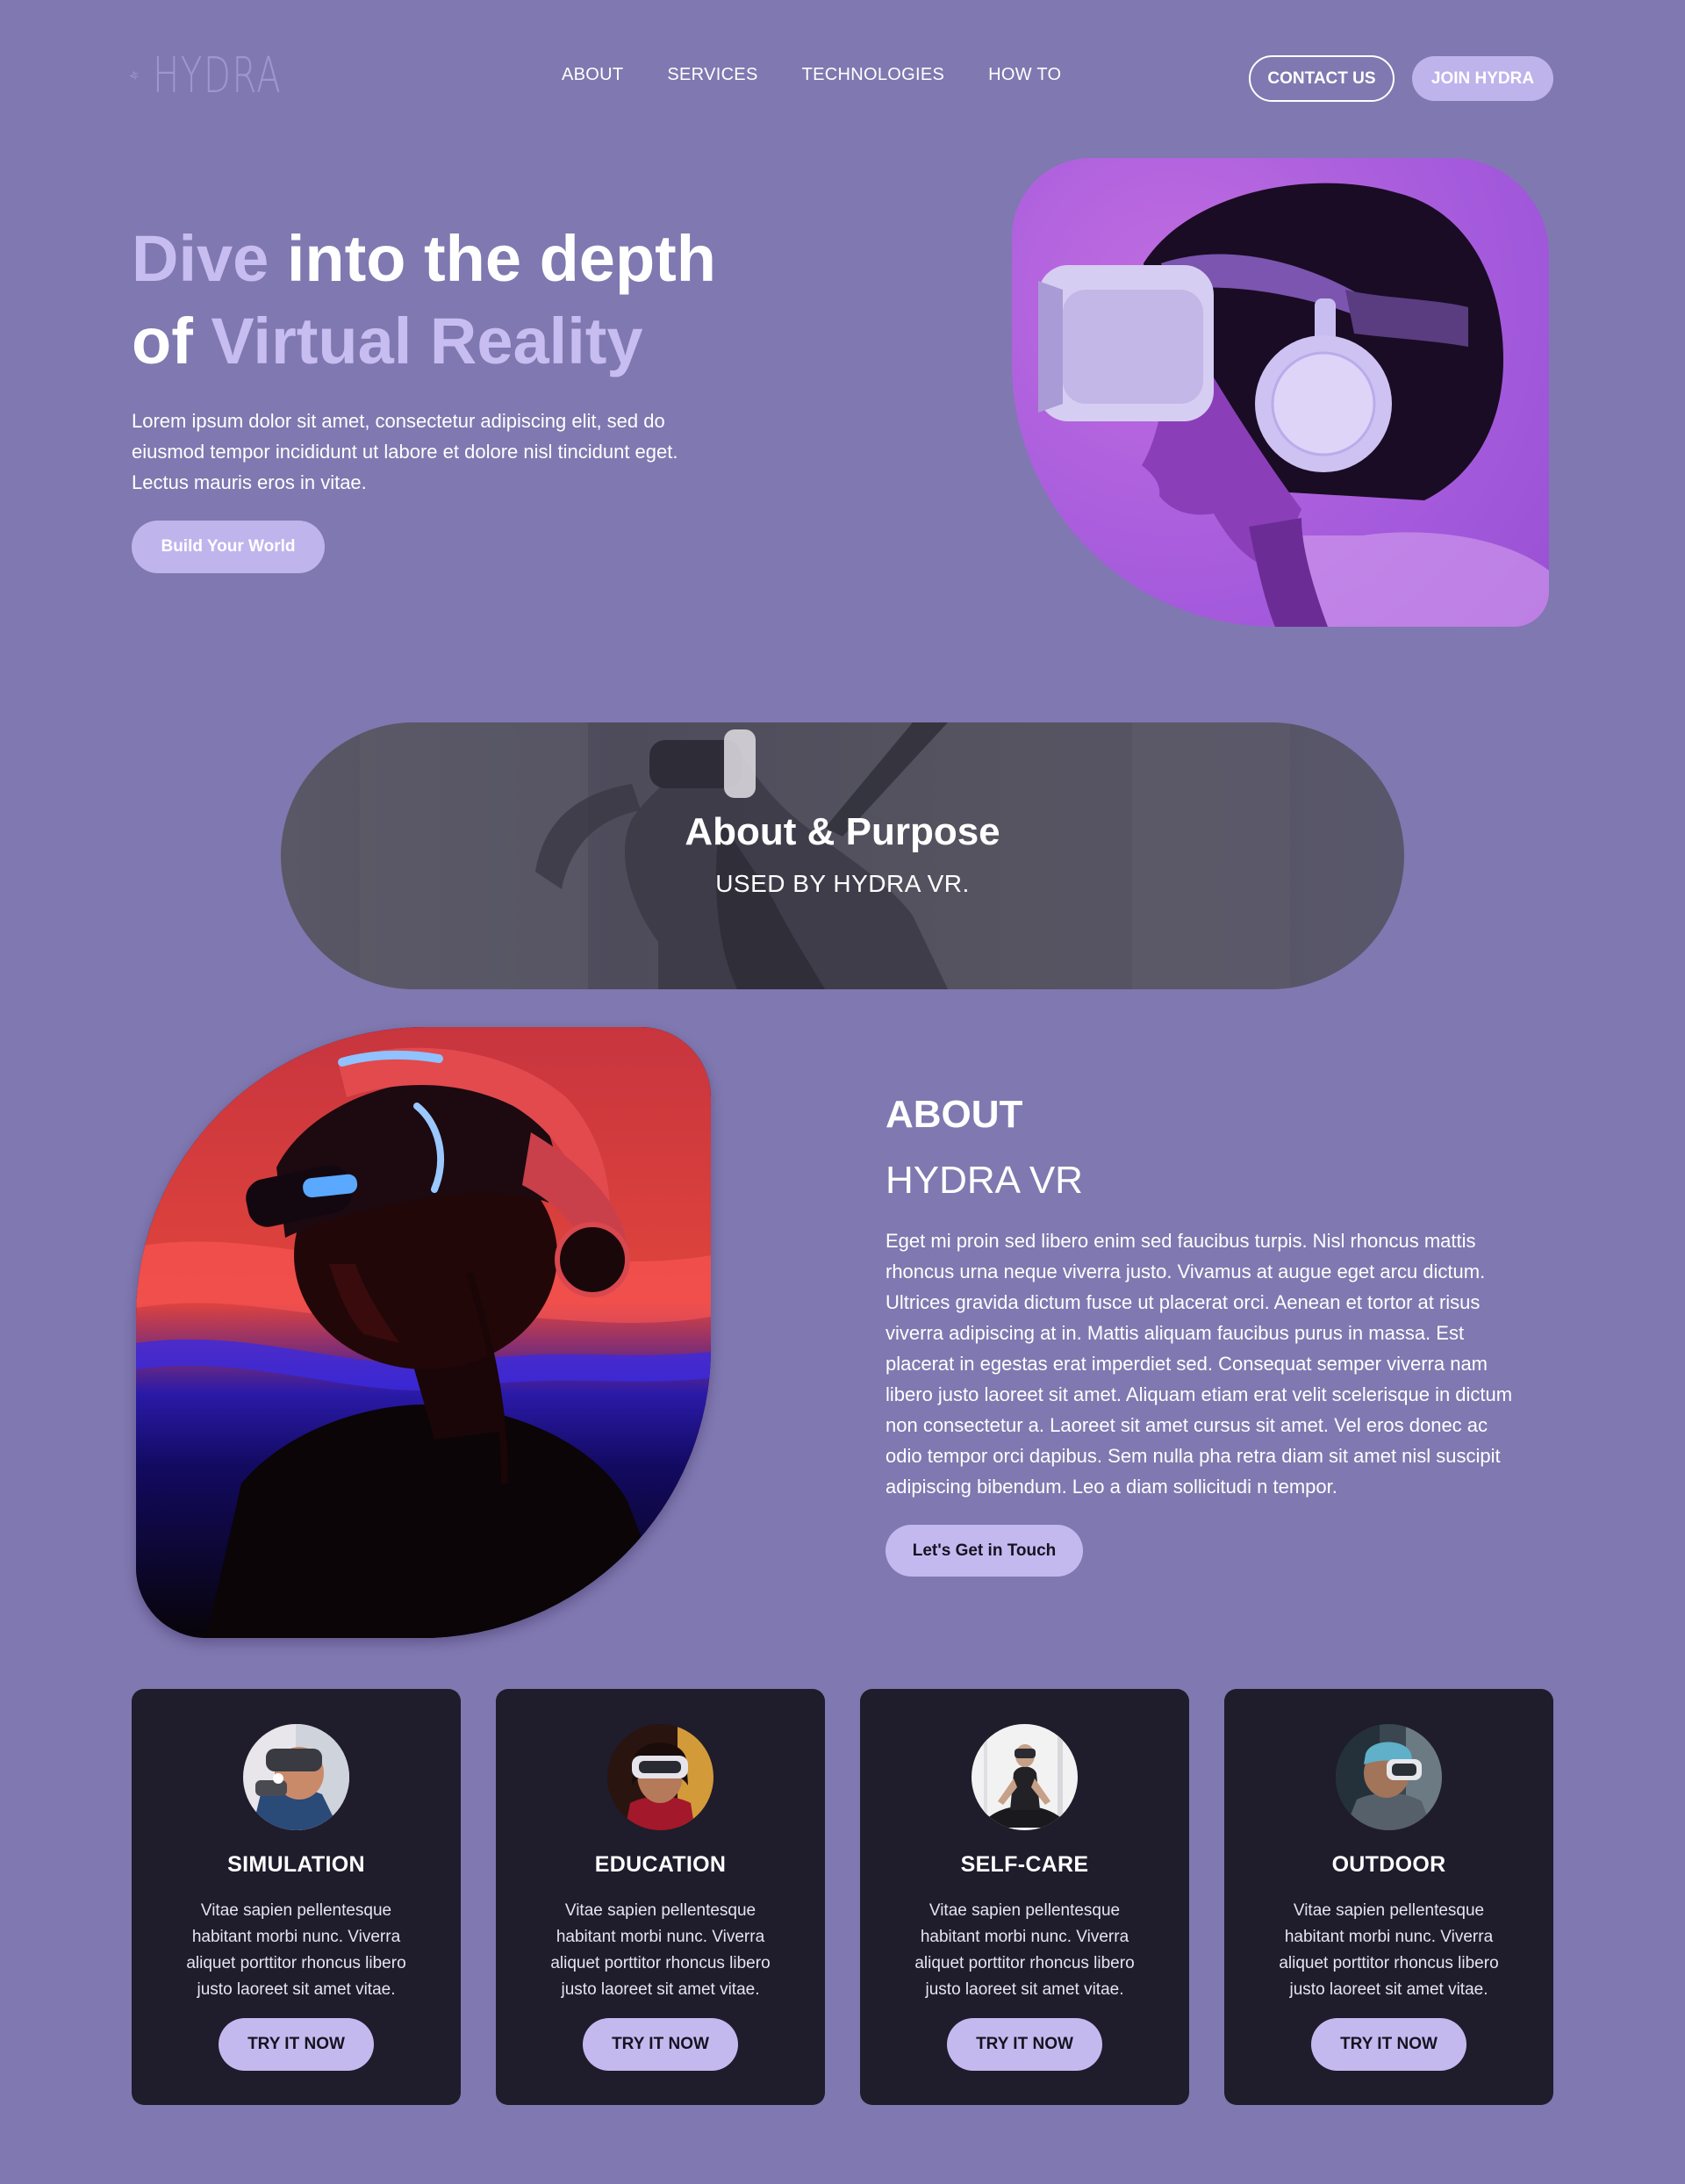 This screenshot has height=2184, width=1685. Describe the element at coordinates (200, 258) in the screenshot. I see `hero-title-accent-dive: Dive` at that location.